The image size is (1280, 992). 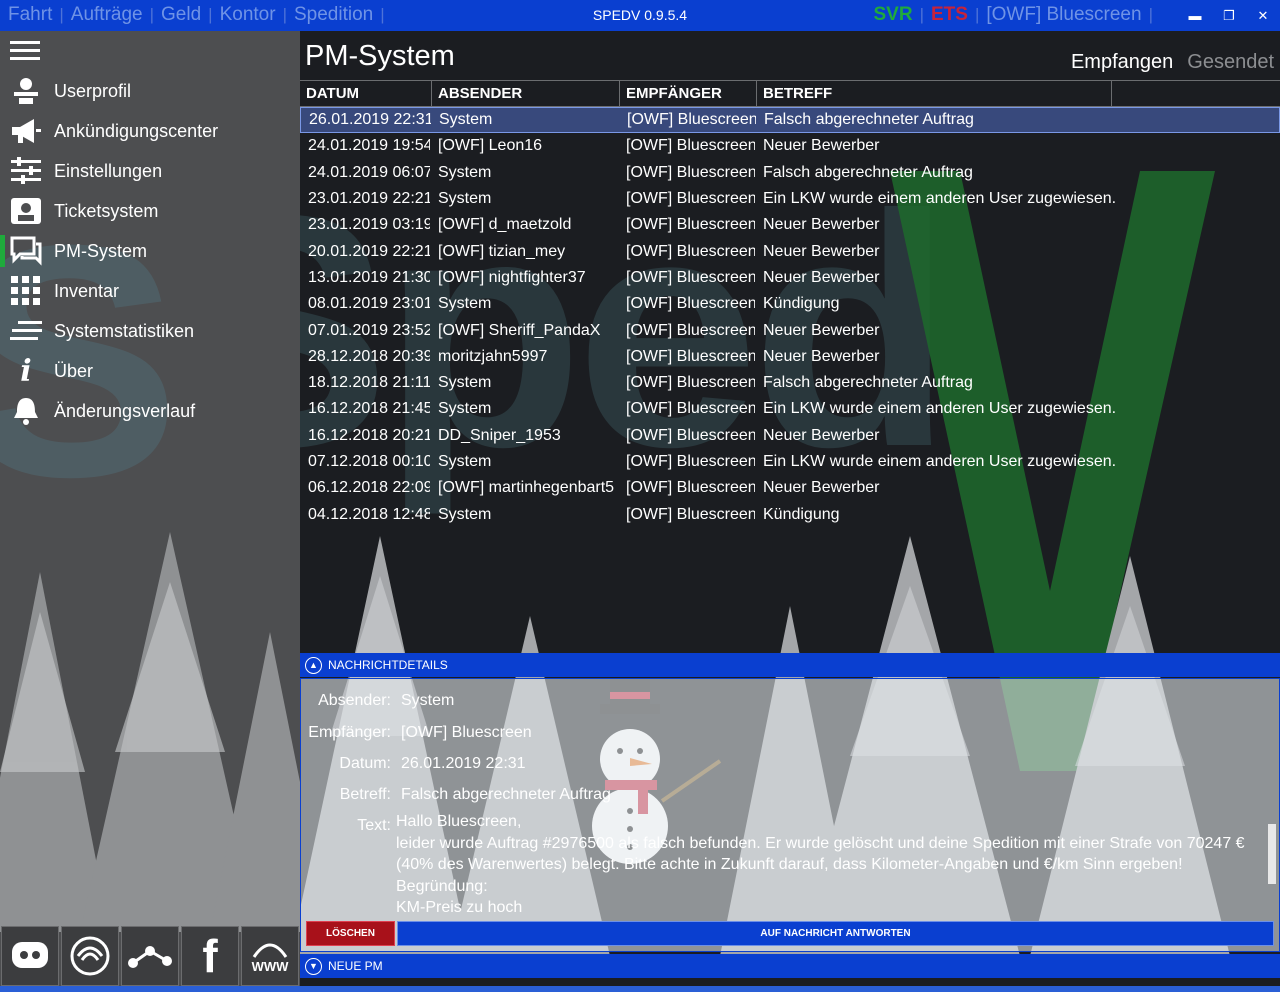 What do you see at coordinates (150, 411) in the screenshot?
I see `sidebar-item-aenderungsverlauf: Änderungsverlauf` at bounding box center [150, 411].